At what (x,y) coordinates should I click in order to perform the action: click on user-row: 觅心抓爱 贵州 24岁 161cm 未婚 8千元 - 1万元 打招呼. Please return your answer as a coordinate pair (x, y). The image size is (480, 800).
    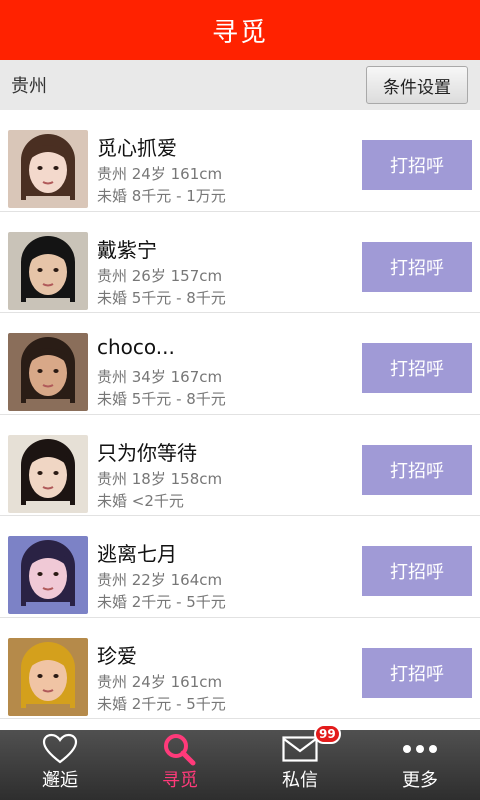
    Looking at the image, I should click on (240, 161).